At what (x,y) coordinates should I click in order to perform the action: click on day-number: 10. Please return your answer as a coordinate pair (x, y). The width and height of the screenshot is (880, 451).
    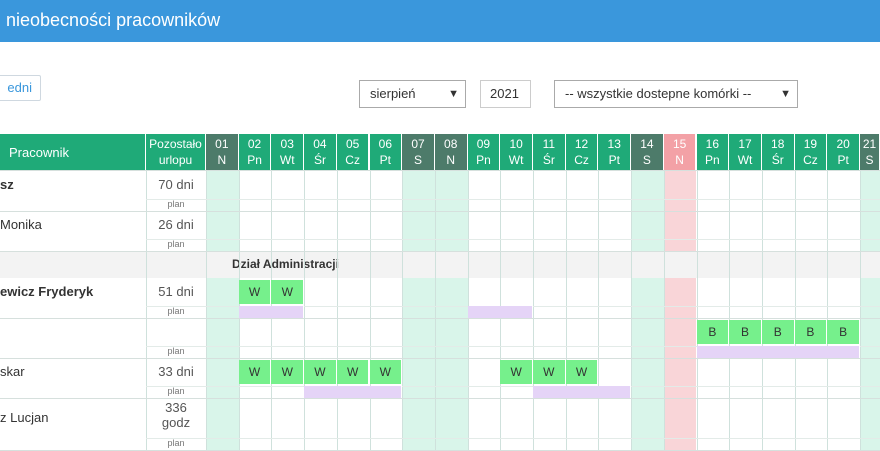
    Looking at the image, I should click on (516, 144).